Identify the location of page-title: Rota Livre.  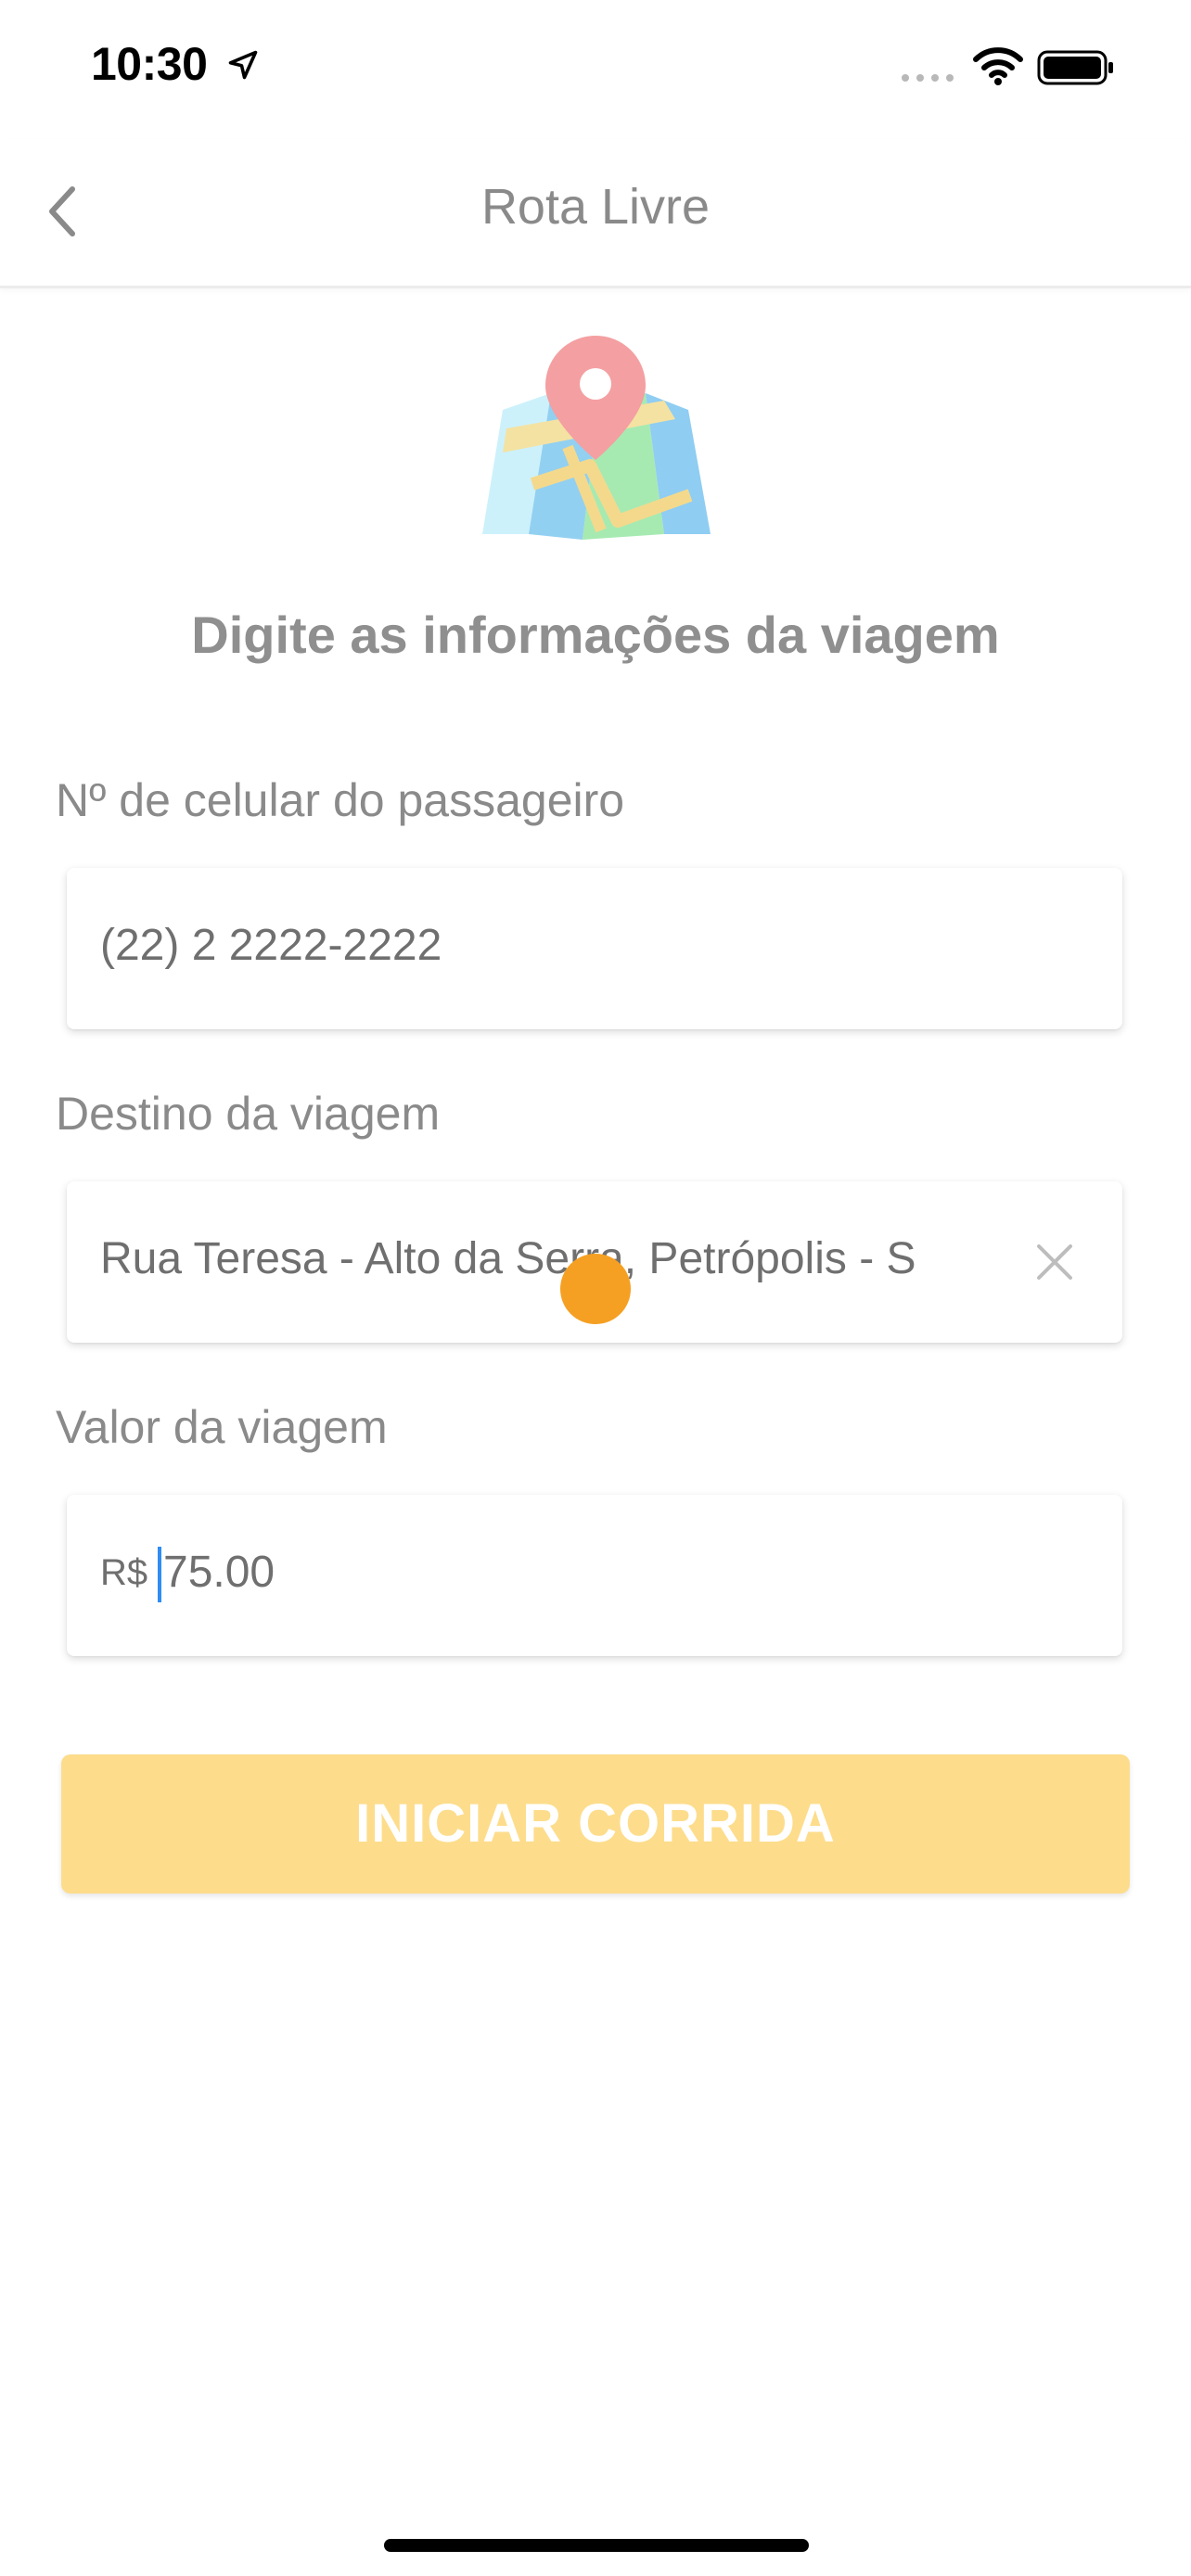
(595, 207).